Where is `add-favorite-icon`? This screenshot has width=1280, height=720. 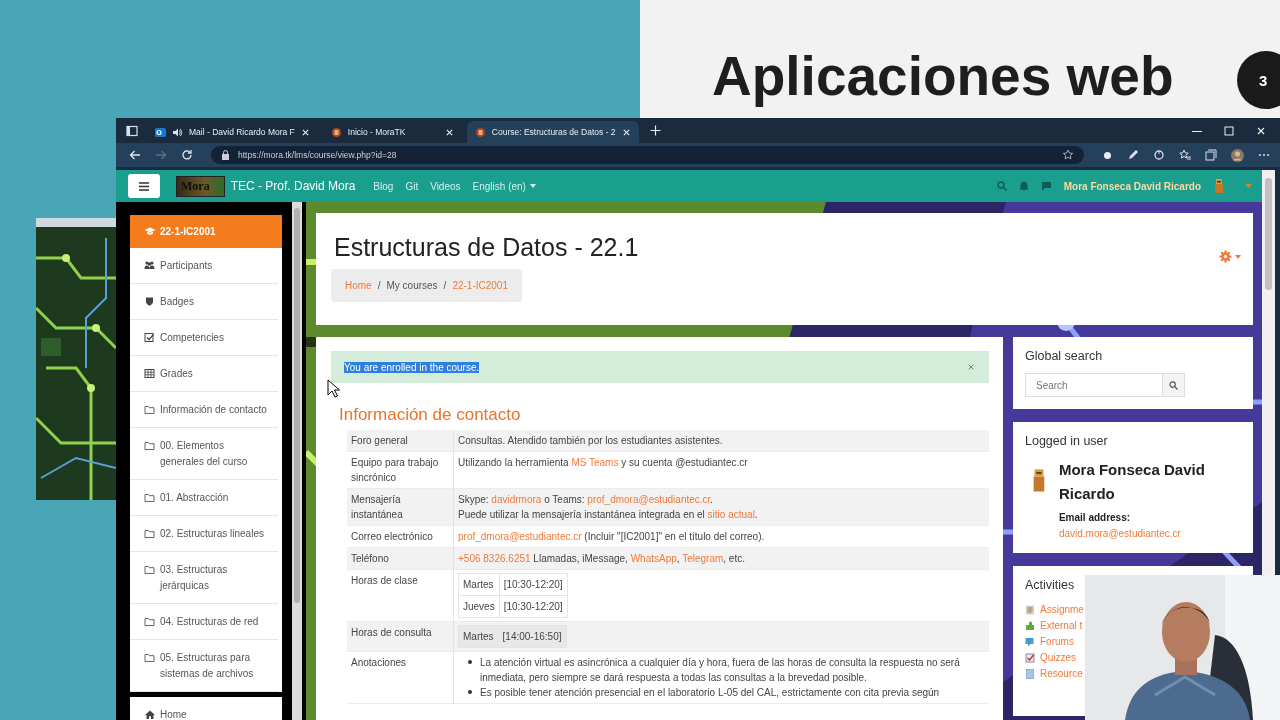
add-favorite-icon is located at coordinates (1068, 155).